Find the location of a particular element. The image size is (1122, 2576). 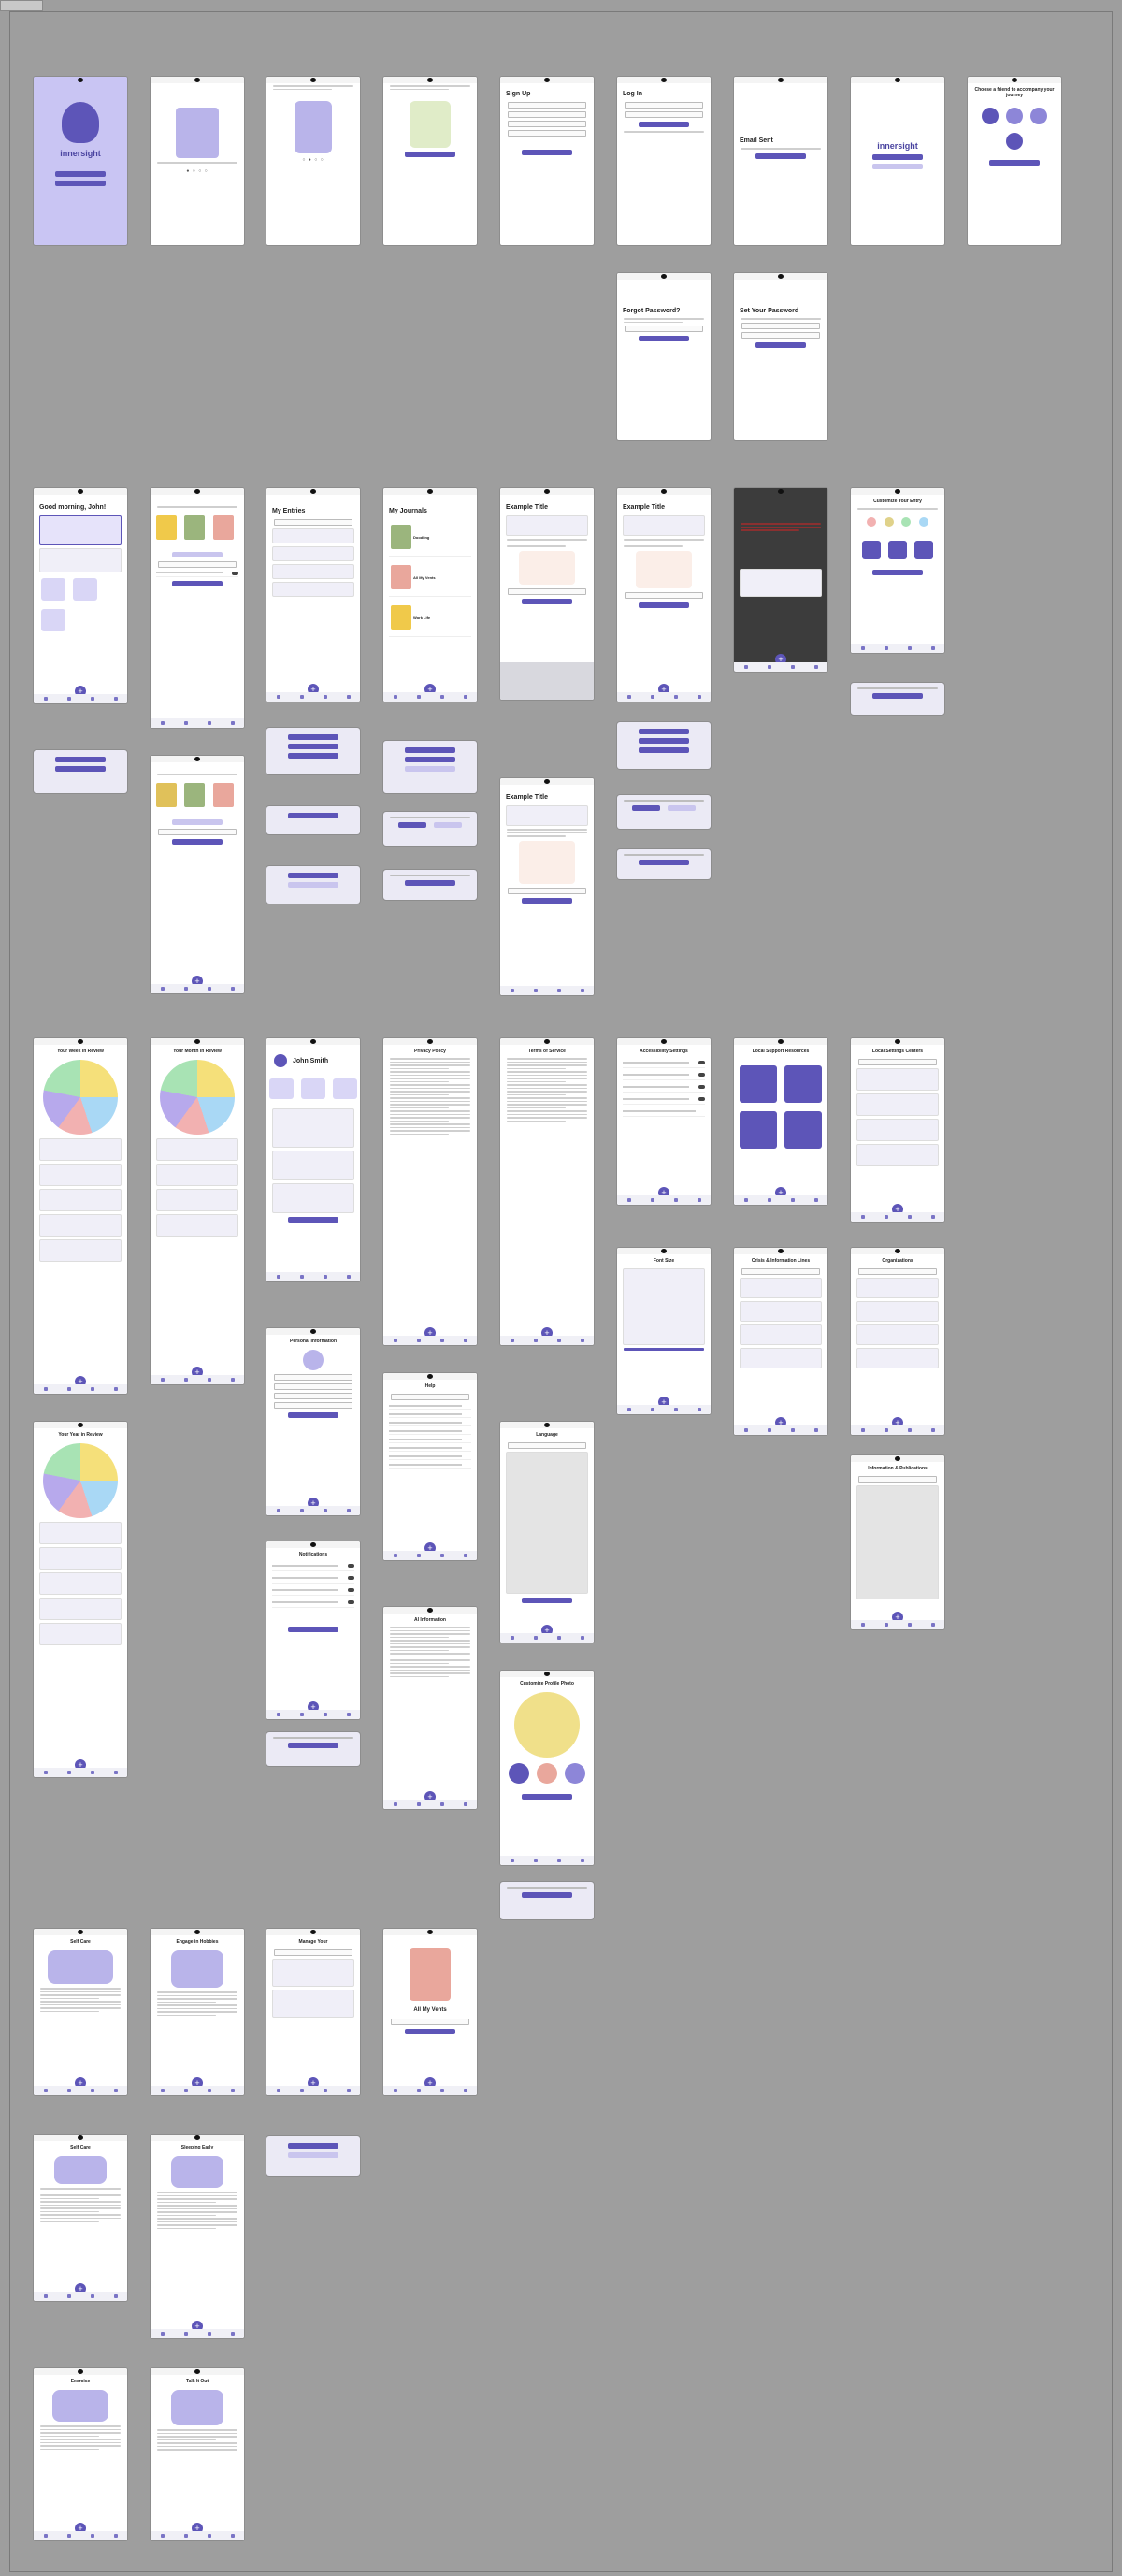

journal-password-field is located at coordinates (430, 2022).